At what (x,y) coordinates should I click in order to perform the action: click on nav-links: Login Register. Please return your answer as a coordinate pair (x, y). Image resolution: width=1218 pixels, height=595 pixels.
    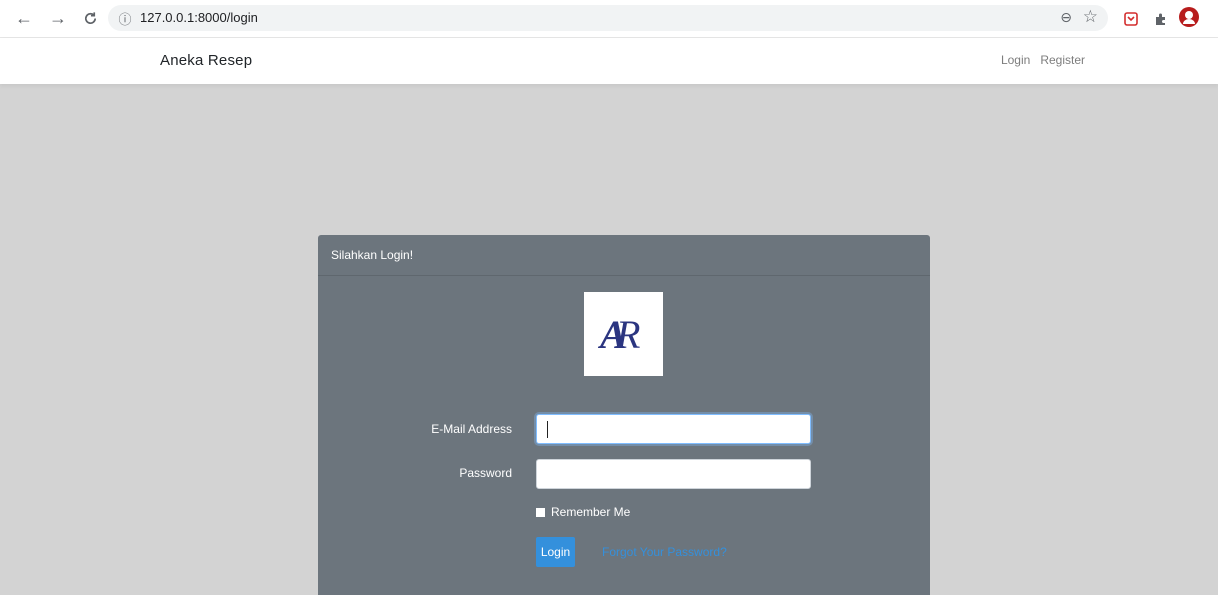
    Looking at the image, I should click on (1043, 60).